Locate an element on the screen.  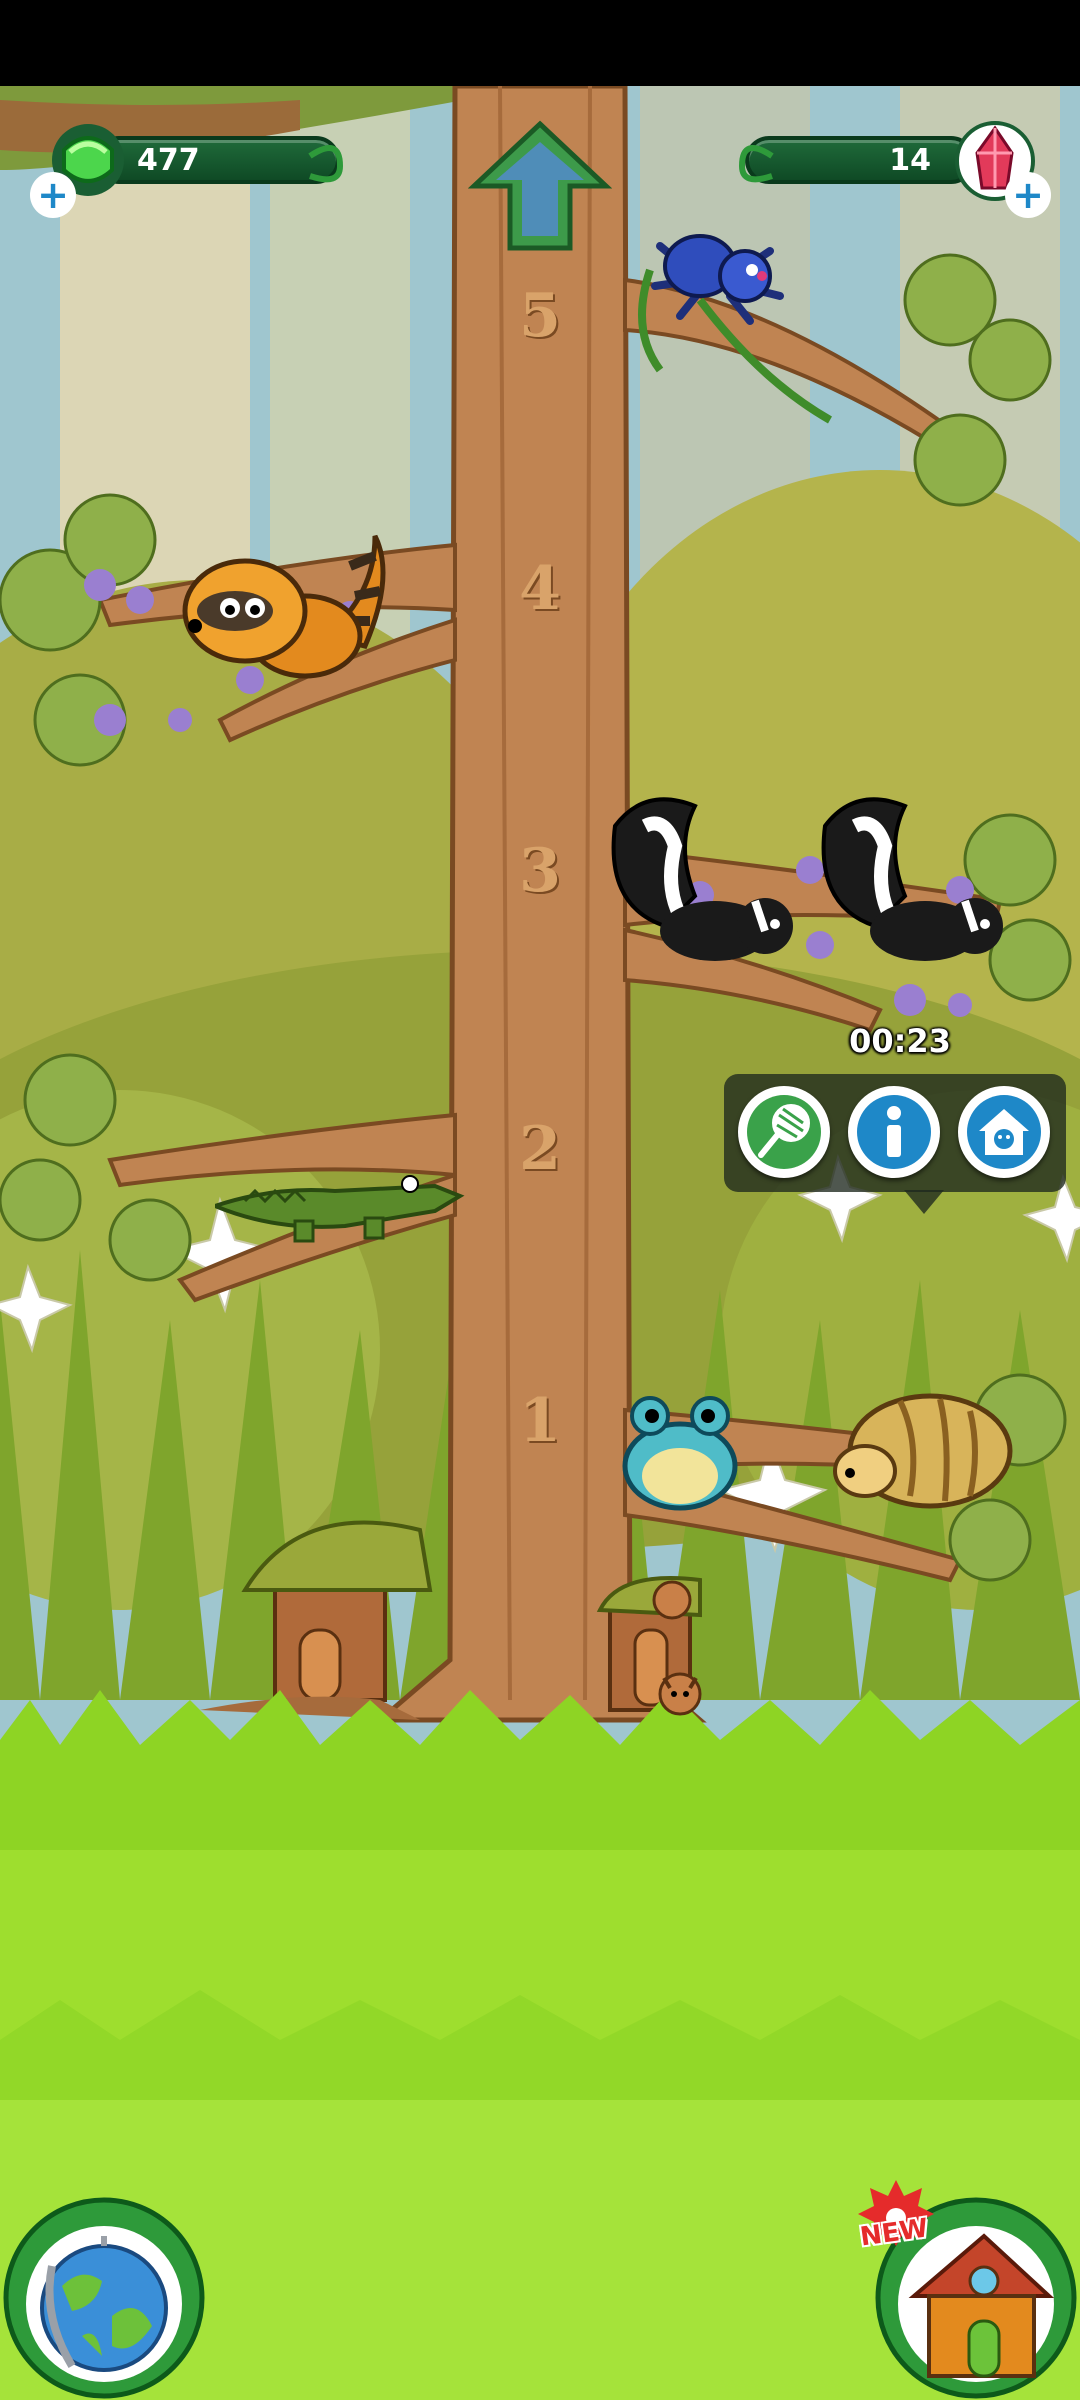
frog-animal is located at coordinates (685, 1451).